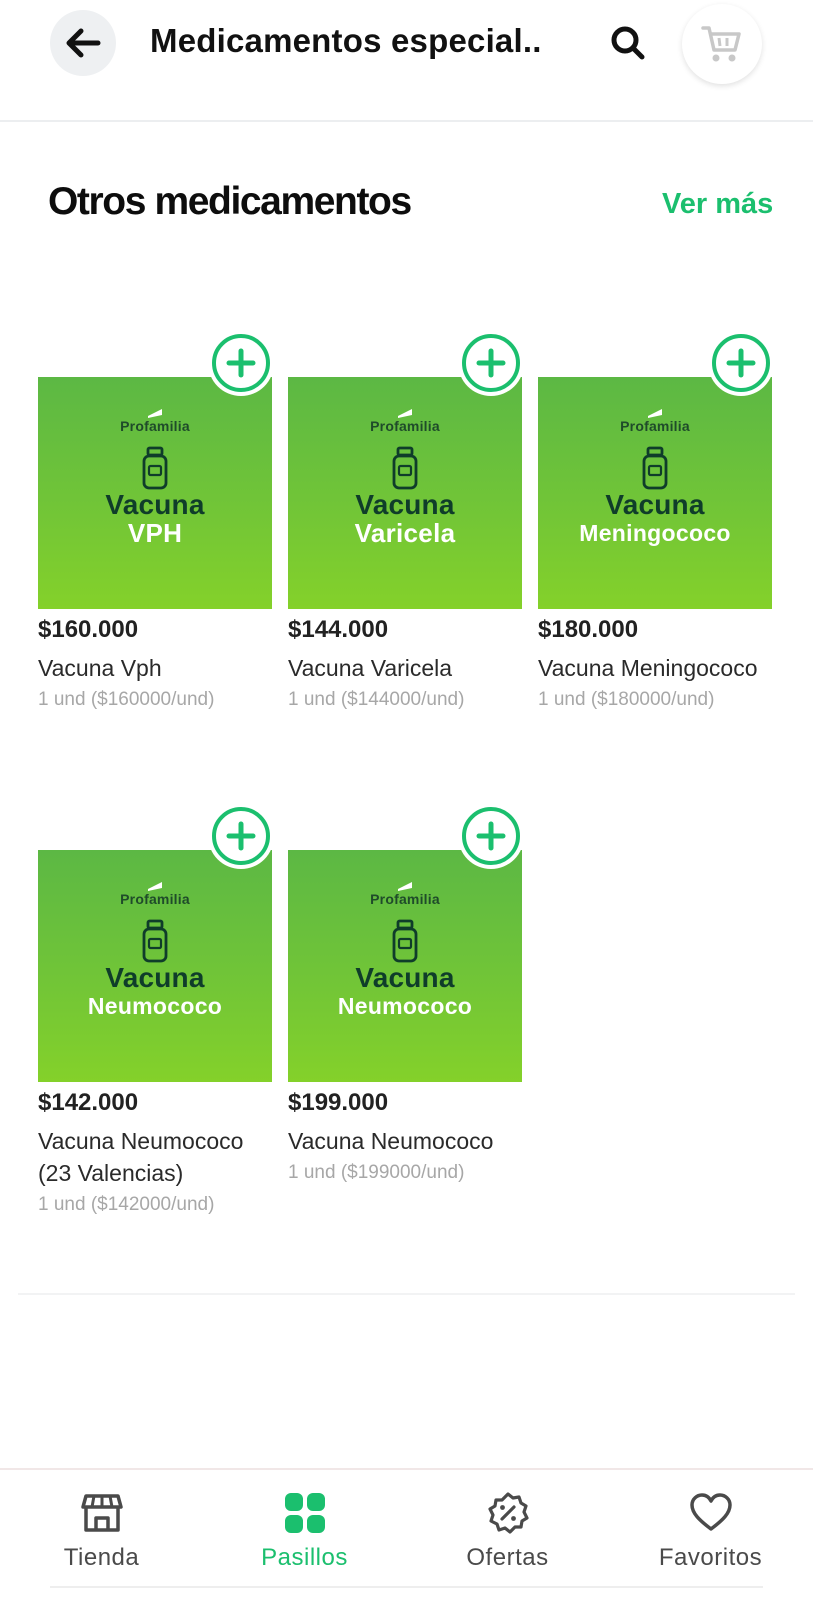 This screenshot has height=1600, width=813. What do you see at coordinates (370, 668) in the screenshot?
I see `product-name-text: Vacuna Varicela` at bounding box center [370, 668].